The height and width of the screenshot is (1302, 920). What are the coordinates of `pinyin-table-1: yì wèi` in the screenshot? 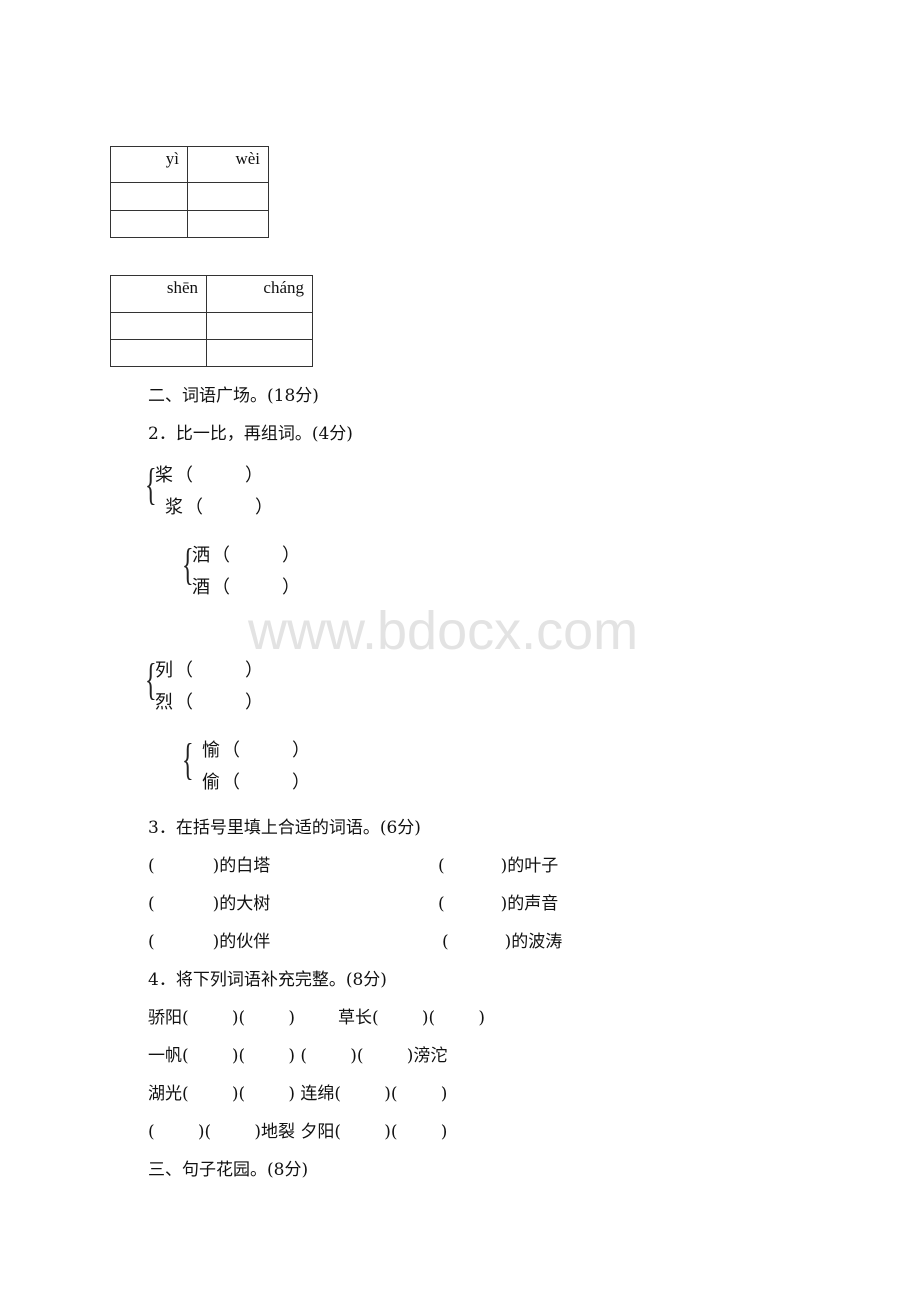 It's located at (189, 192).